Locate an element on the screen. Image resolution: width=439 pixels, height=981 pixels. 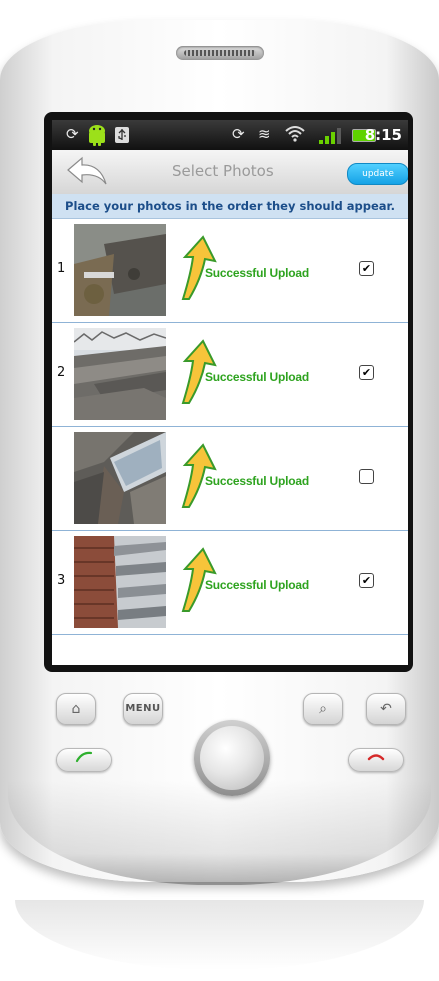
trackball-ring is located at coordinates (232, 758).